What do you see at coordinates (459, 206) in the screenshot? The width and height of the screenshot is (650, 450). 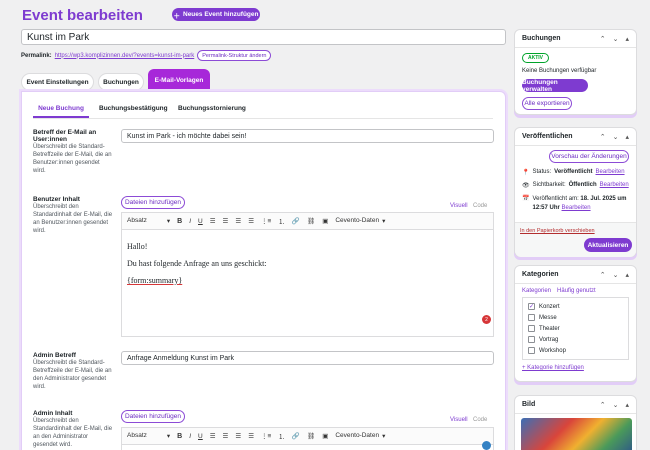 I see `editor-visual-tab: Visuell` at bounding box center [459, 206].